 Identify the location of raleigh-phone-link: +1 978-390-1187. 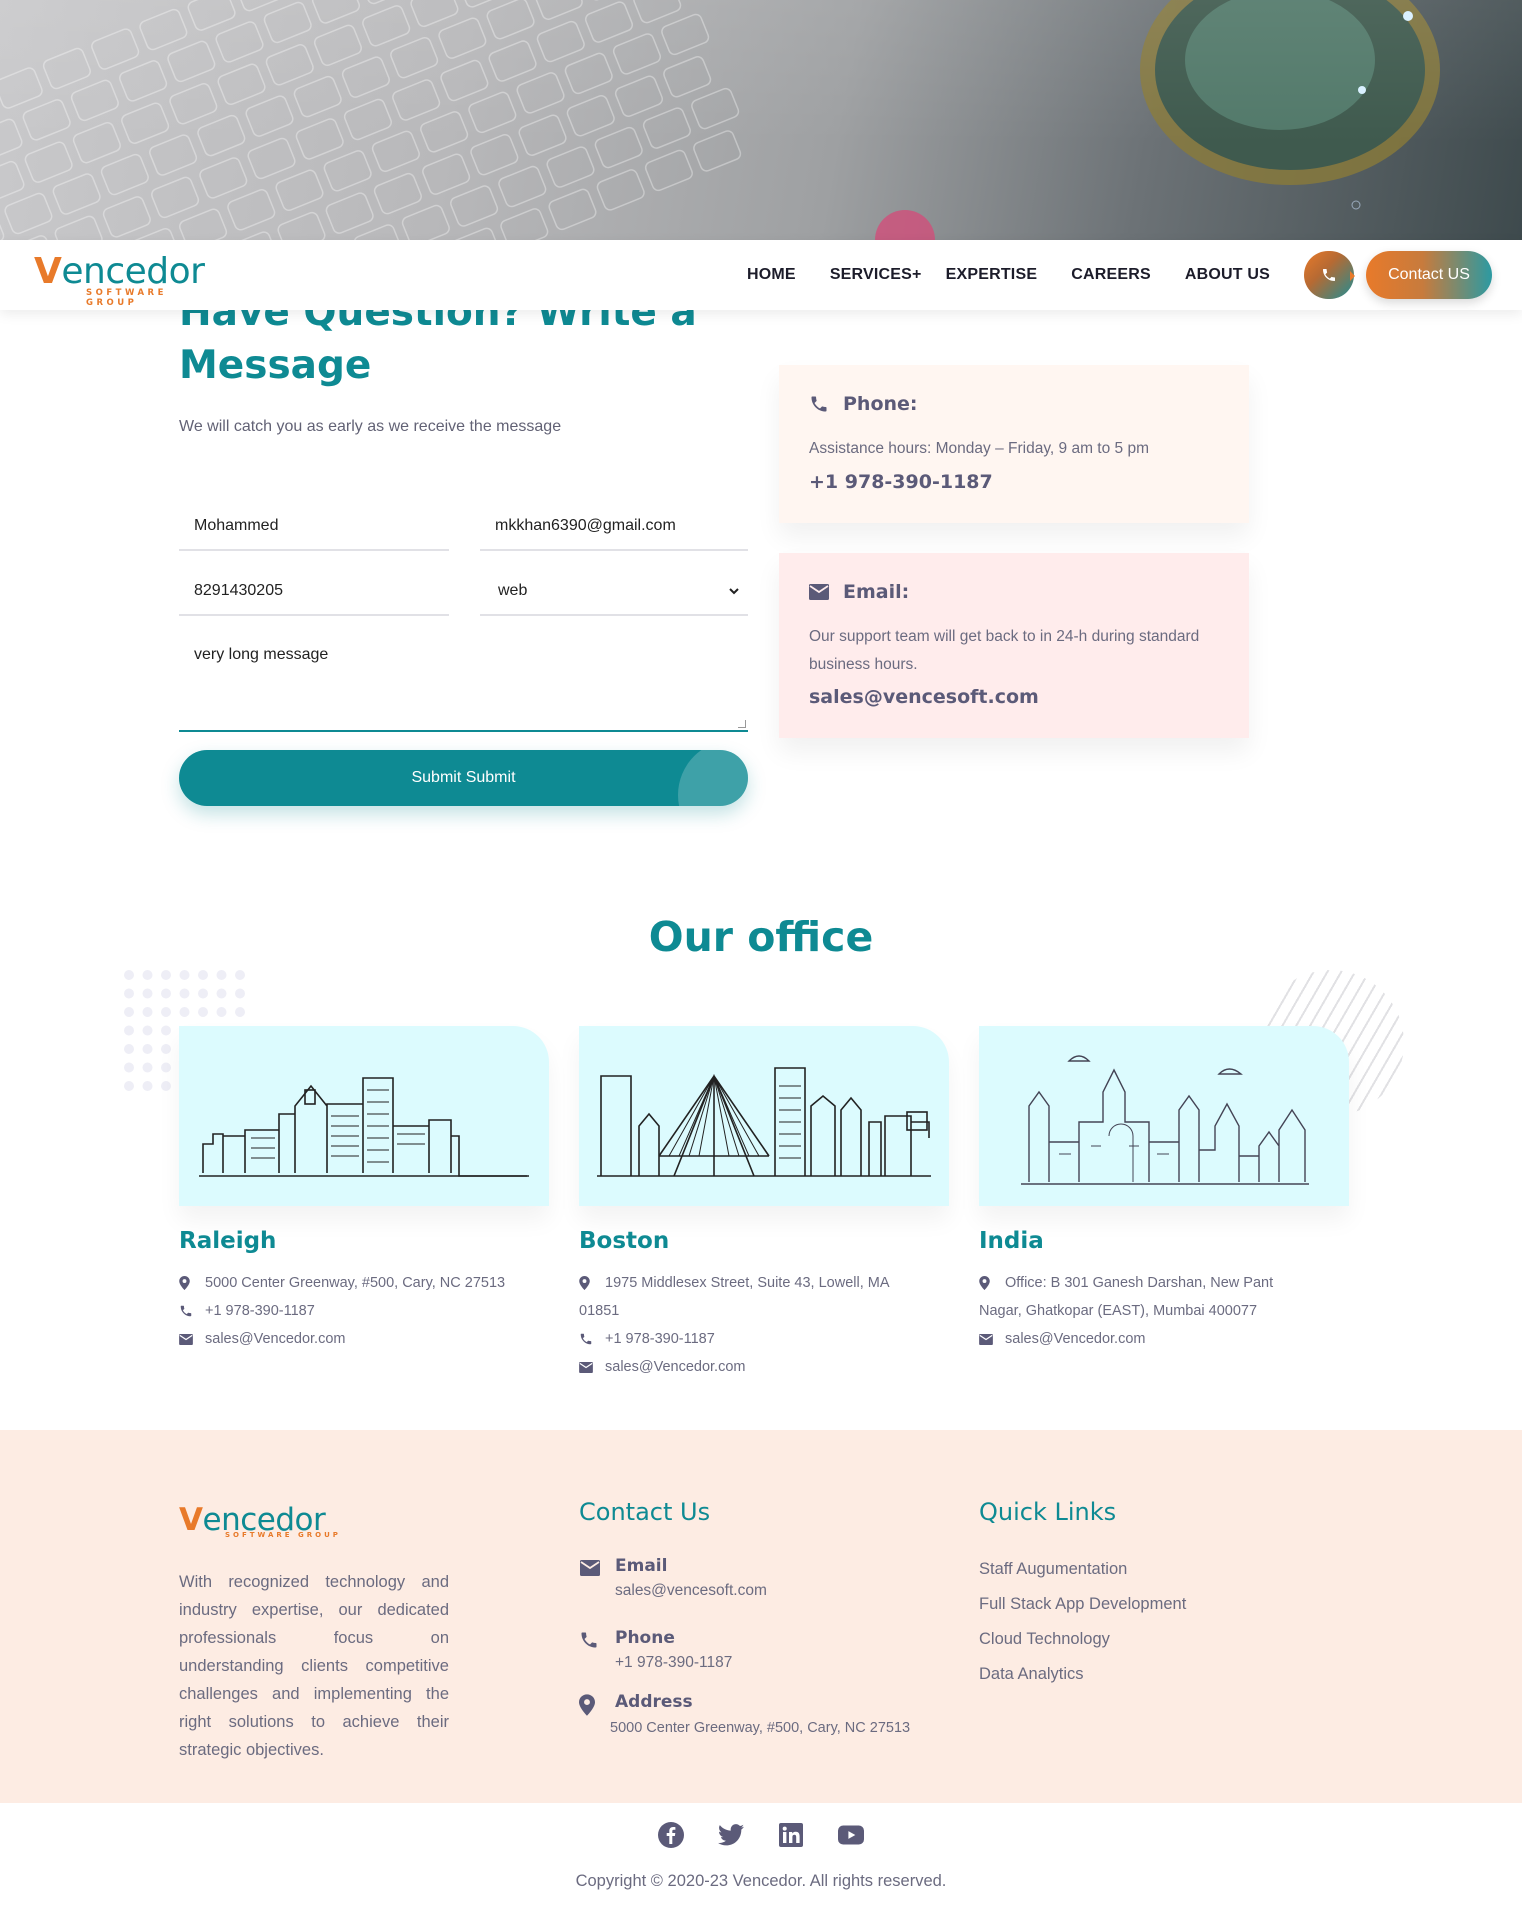
(260, 1311).